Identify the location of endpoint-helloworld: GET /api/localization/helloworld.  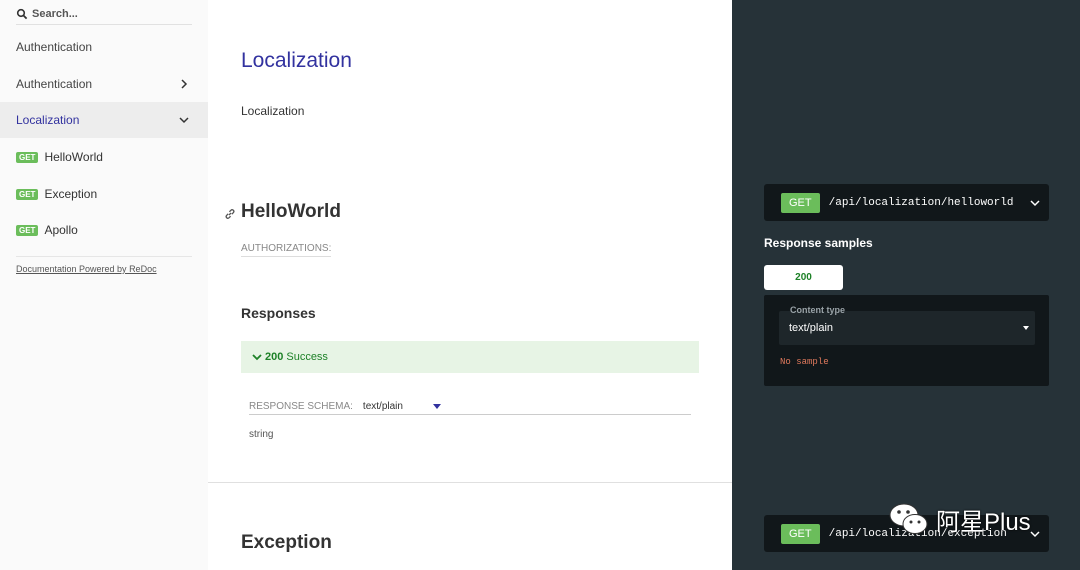
(906, 202).